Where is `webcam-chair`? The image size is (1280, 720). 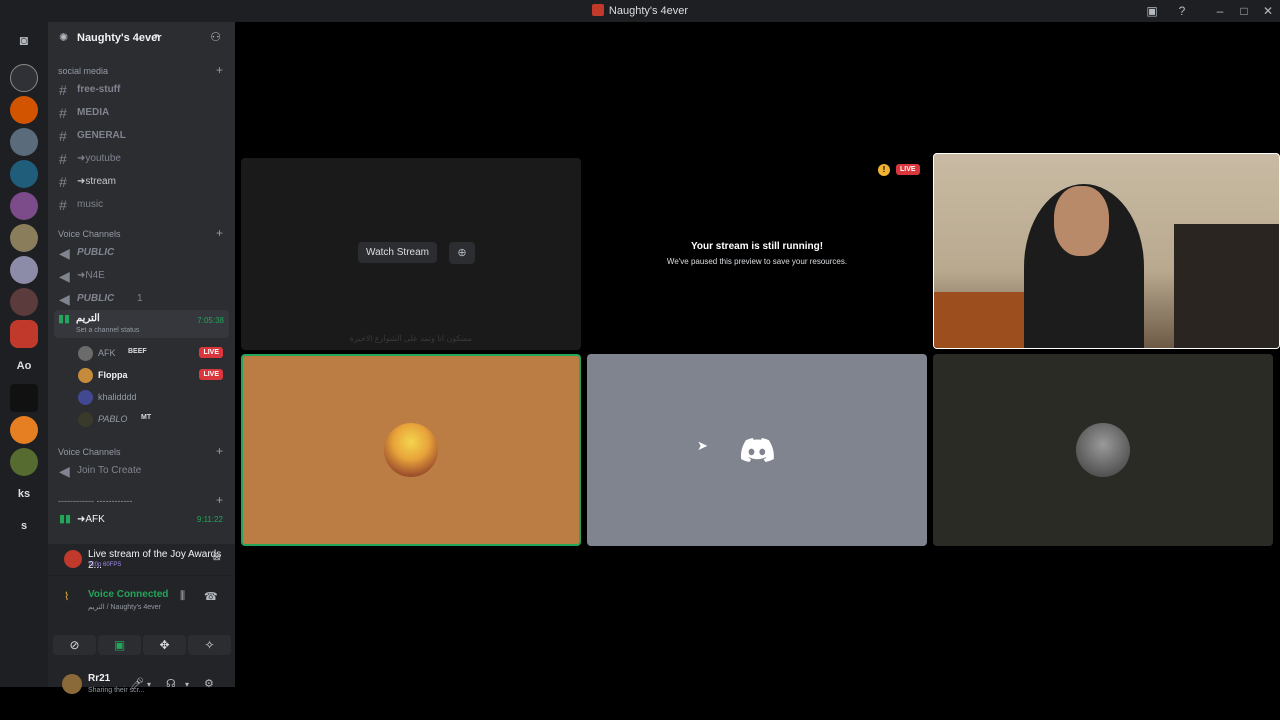
webcam-chair is located at coordinates (1226, 286).